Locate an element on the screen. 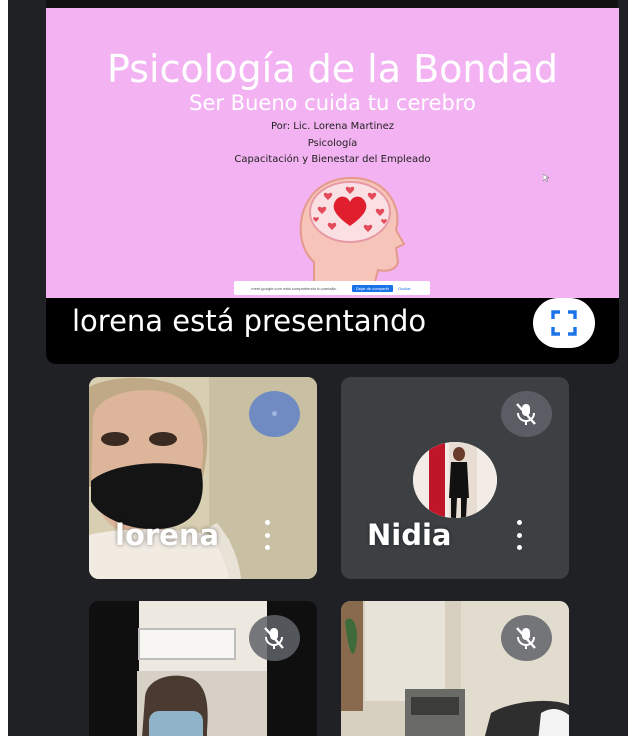 This screenshot has height=736, width=636. fullscreen-button is located at coordinates (564, 323).